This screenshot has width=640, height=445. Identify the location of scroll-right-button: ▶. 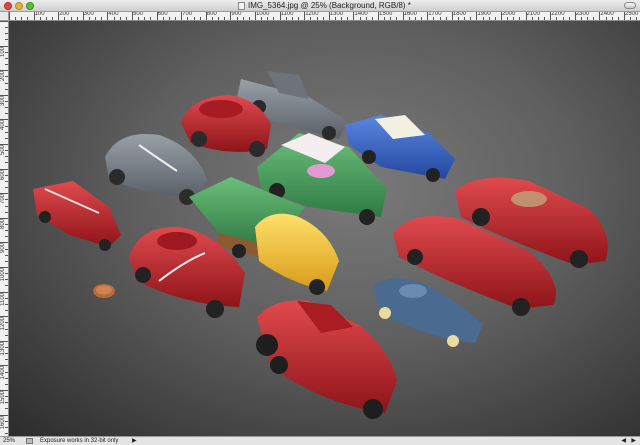
(633, 441).